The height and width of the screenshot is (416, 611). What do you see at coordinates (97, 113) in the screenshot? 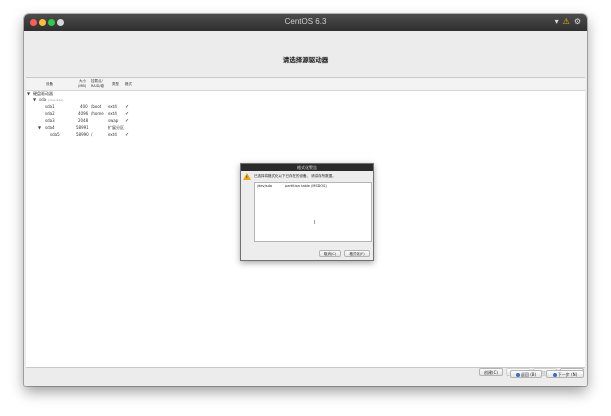
I see `row-mount: /home` at bounding box center [97, 113].